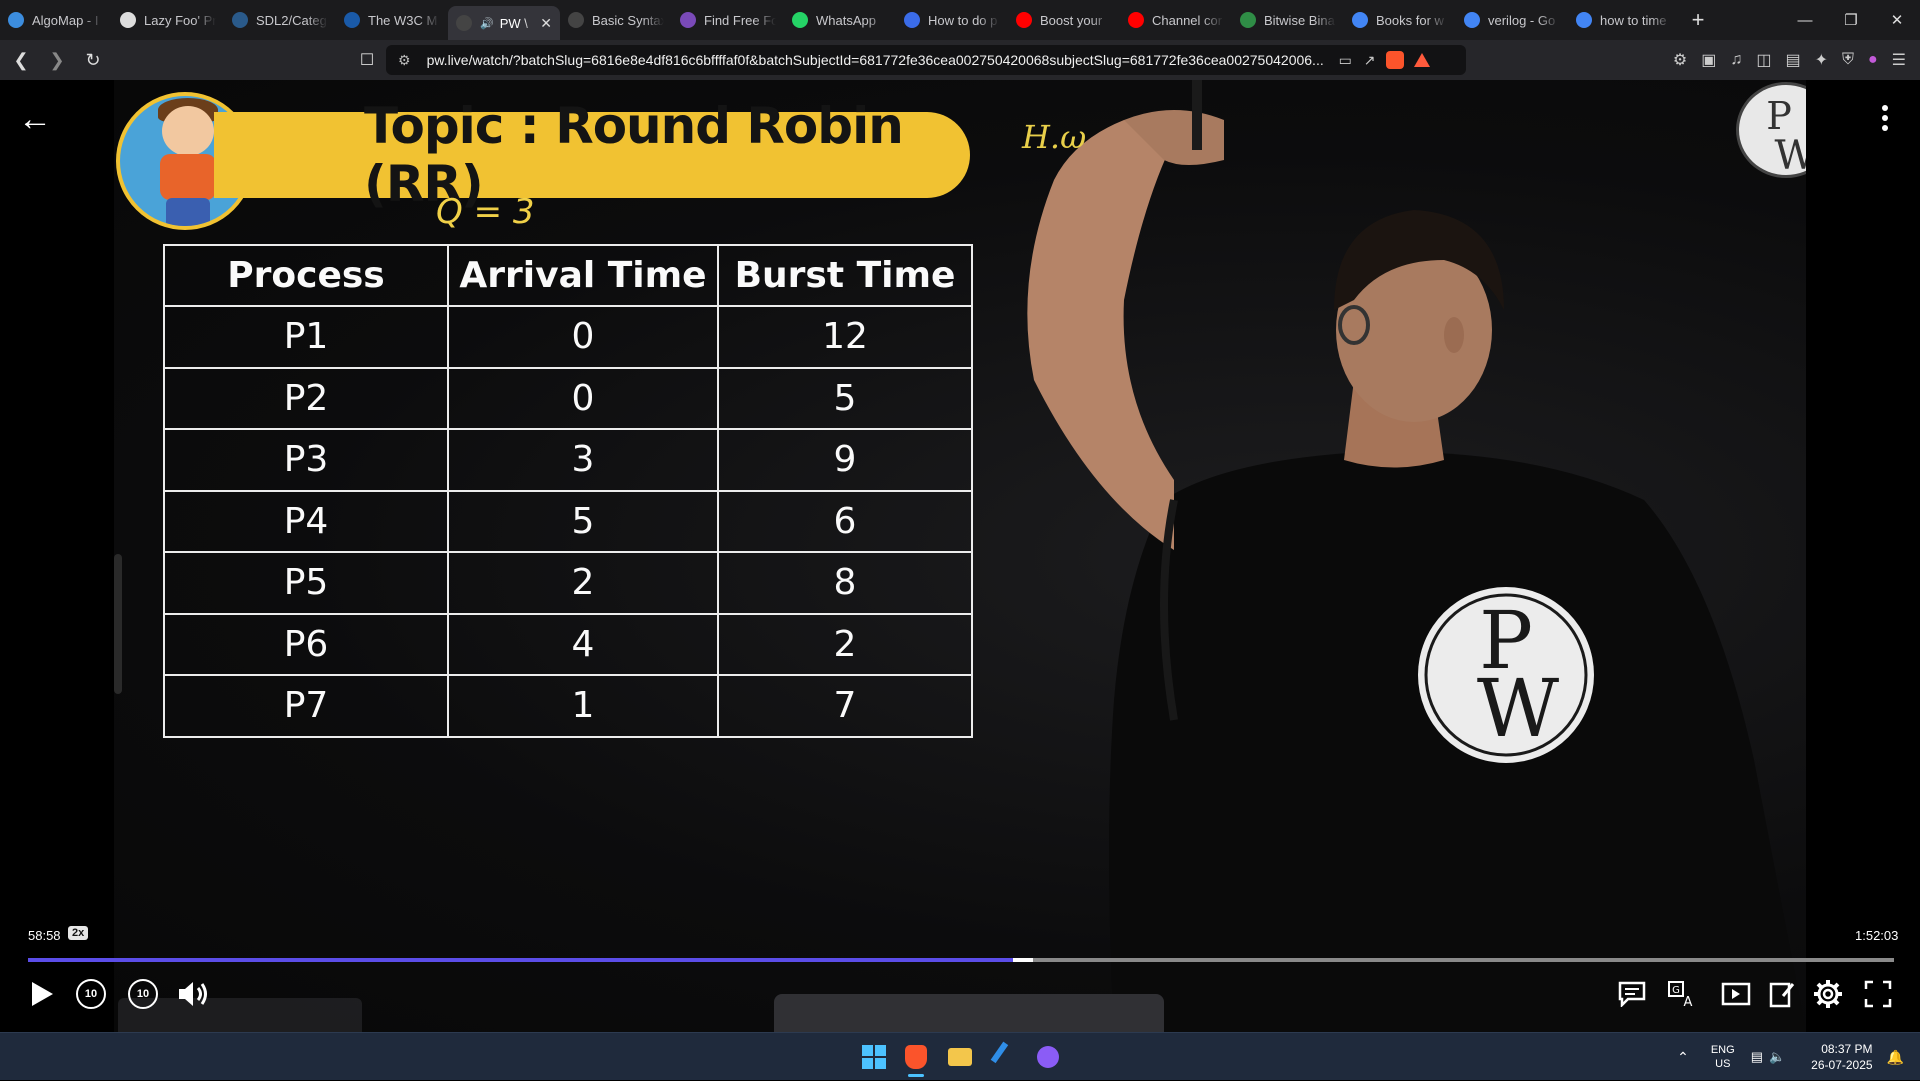 The width and height of the screenshot is (1920, 1081). I want to click on browser-tab: Bitwise Bina, so click(1288, 20).